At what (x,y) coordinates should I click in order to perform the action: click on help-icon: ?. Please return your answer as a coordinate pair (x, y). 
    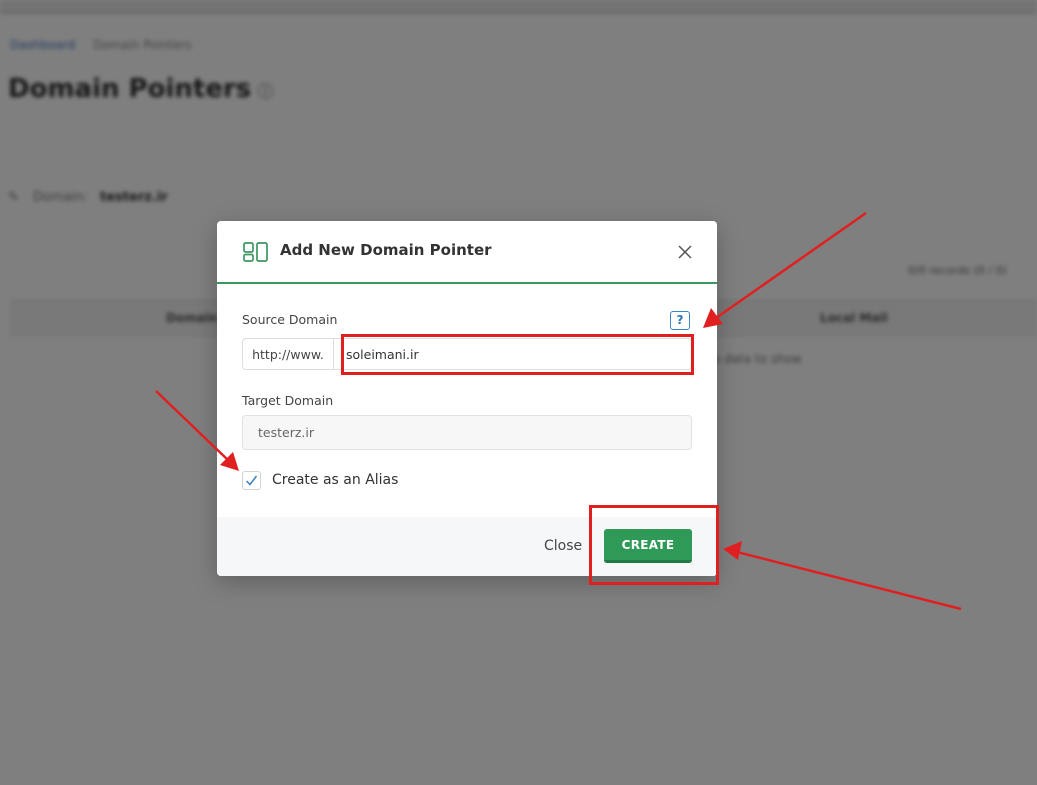
    Looking at the image, I should click on (680, 320).